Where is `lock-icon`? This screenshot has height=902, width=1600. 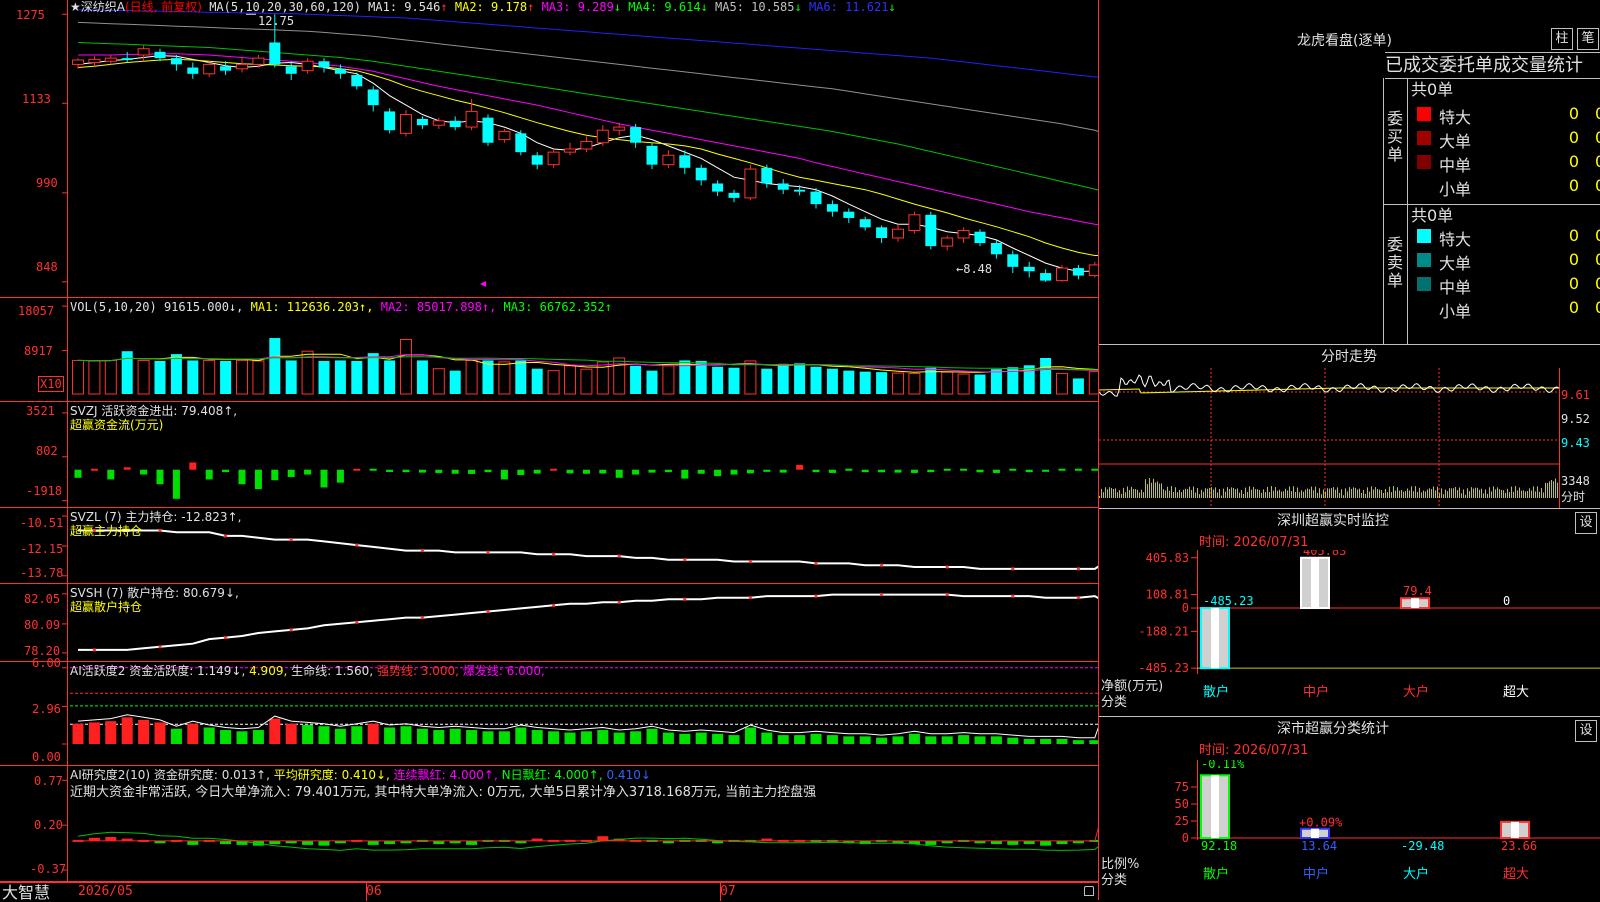 lock-icon is located at coordinates (1089, 891).